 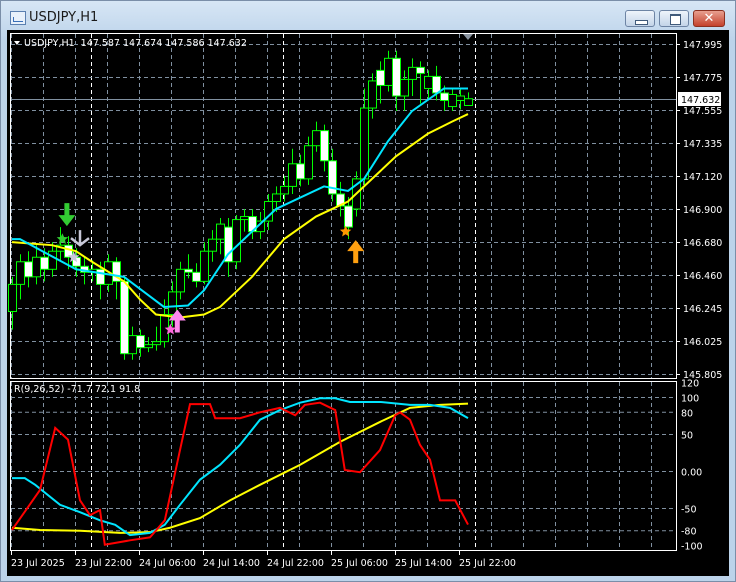 I want to click on buy-arrow-icon, so click(x=356, y=252).